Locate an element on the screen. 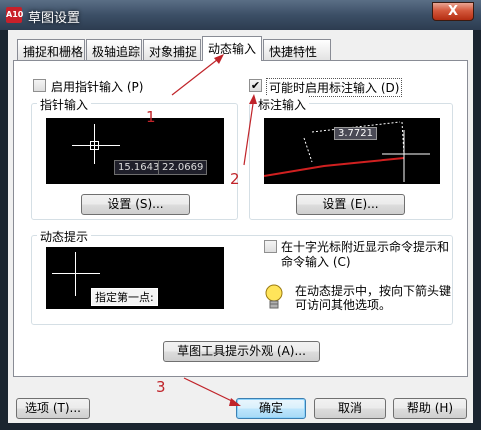 Image resolution: width=481 pixels, height=430 pixels. dynamic-prompt-group-title: 动态提示 is located at coordinates (64, 236).